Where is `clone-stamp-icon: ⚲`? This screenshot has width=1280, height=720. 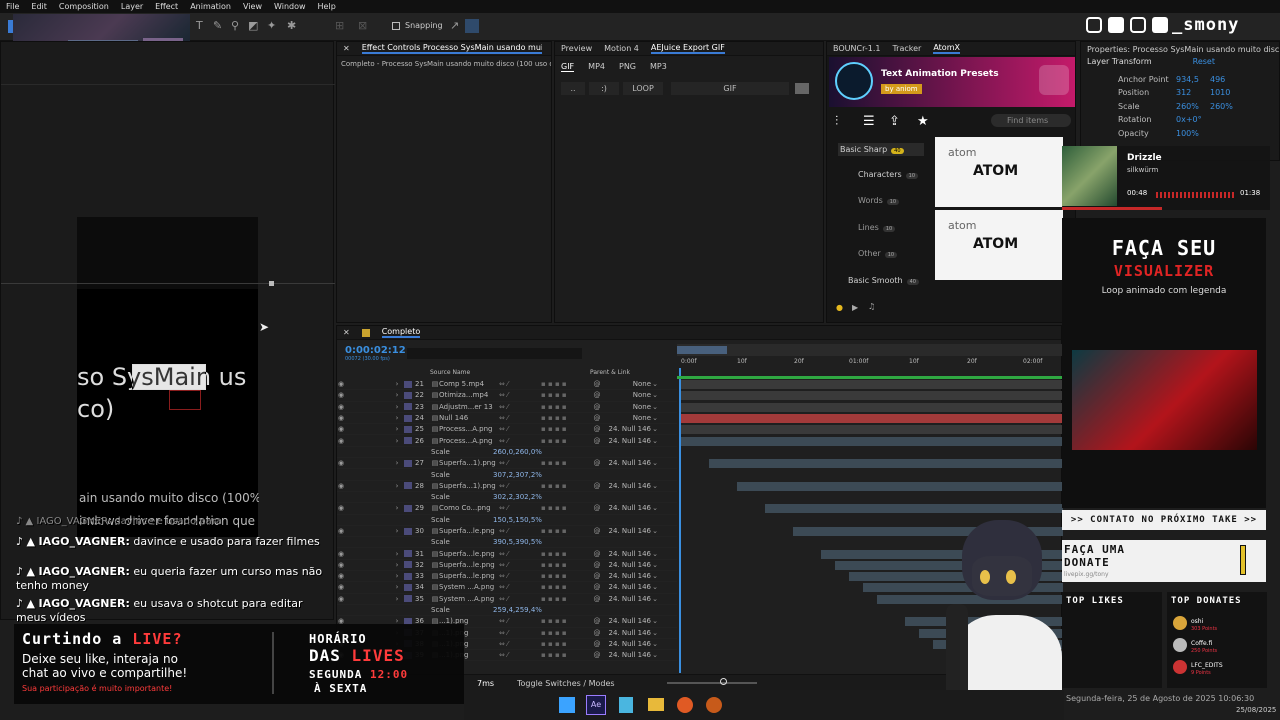
clone-stamp-icon: ⚲ is located at coordinates (235, 25).